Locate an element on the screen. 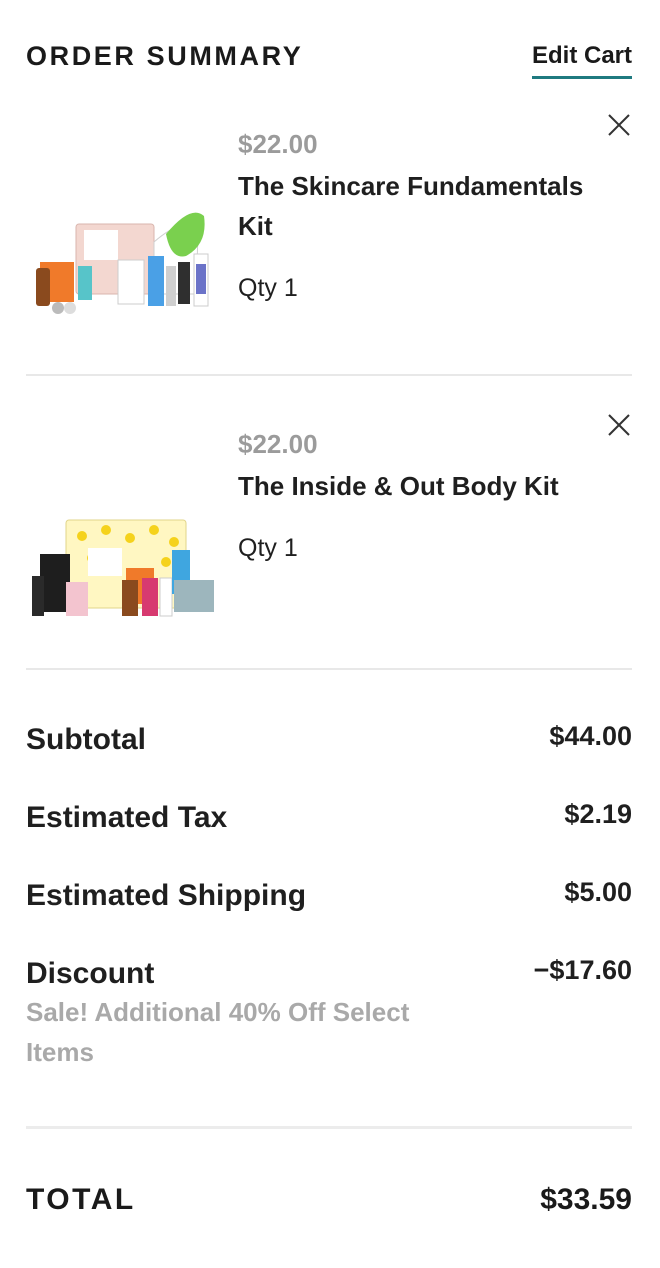 The height and width of the screenshot is (1268, 660). item-name: The Inside & Out Body Kit is located at coordinates (423, 486).